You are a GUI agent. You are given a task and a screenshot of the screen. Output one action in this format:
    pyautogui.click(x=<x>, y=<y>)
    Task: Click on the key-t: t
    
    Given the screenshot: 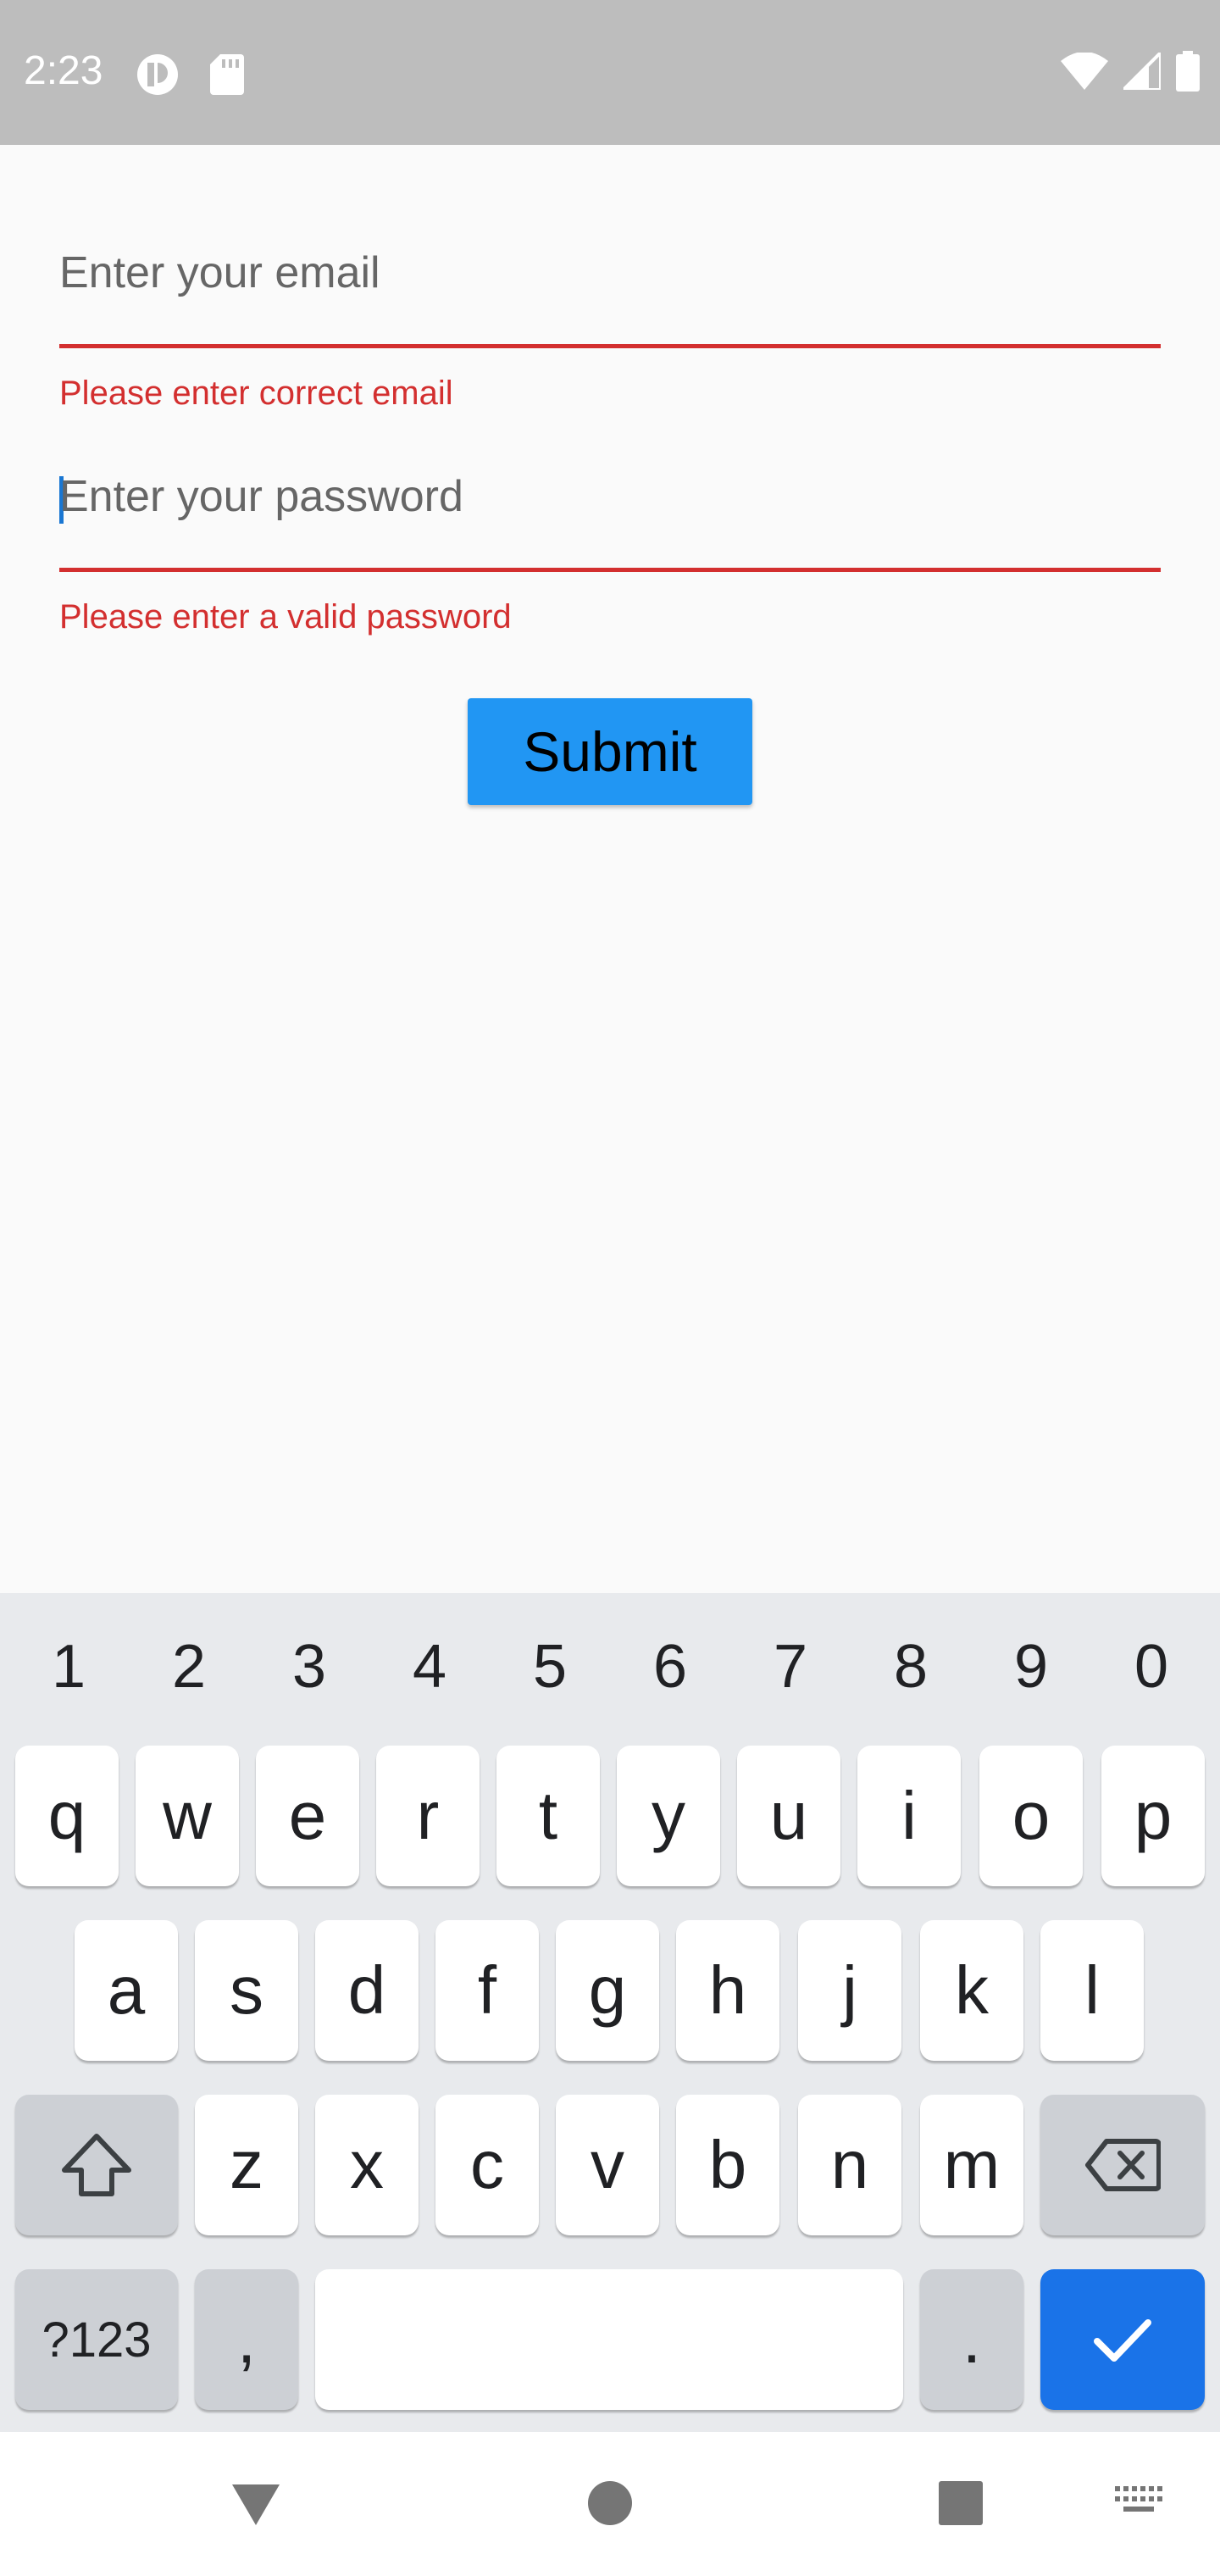 What is the action you would take?
    pyautogui.click(x=548, y=1816)
    